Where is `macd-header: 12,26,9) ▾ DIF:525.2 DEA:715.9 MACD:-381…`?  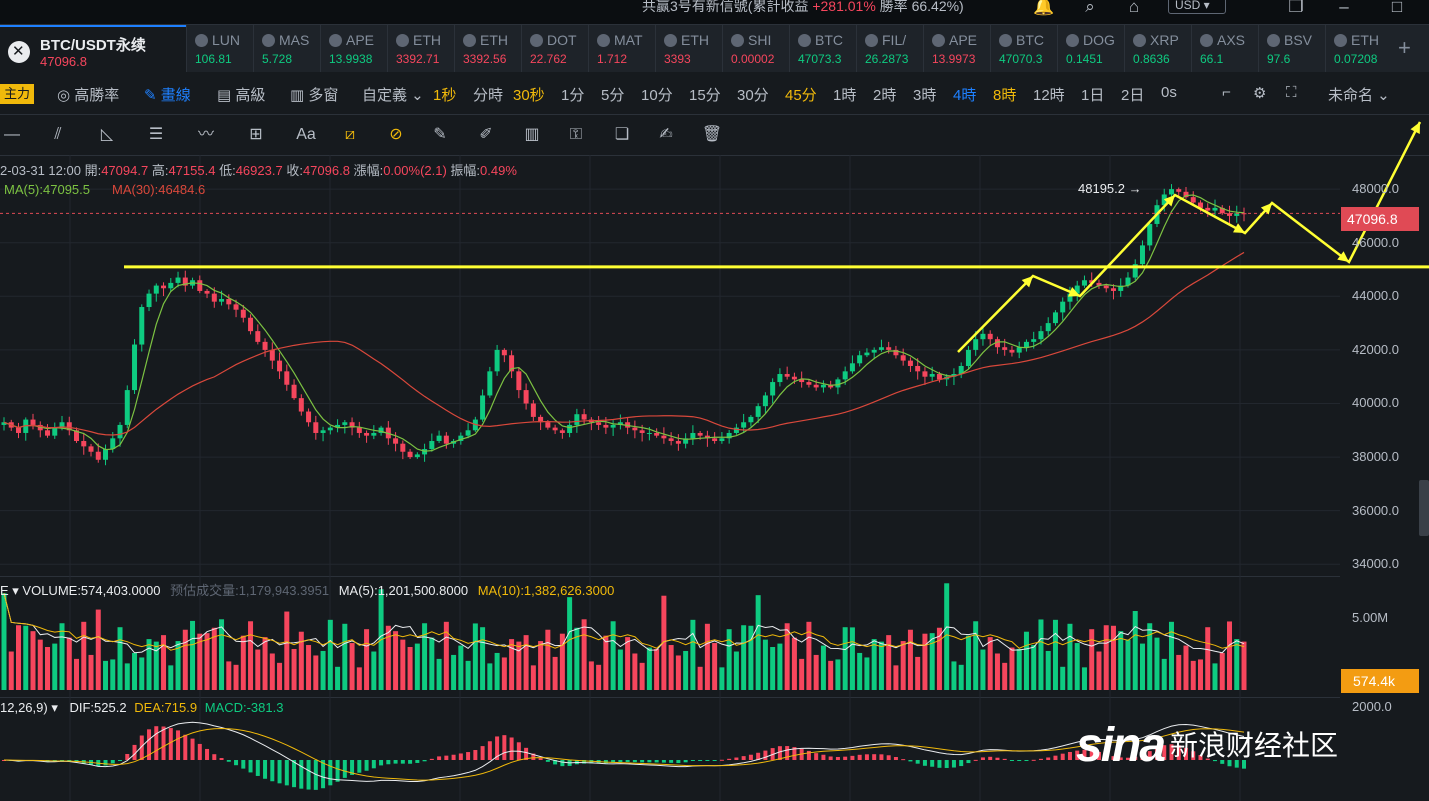 macd-header: 12,26,9) ▾ DIF:525.2 DEA:715.9 MACD:-381… is located at coordinates (142, 707).